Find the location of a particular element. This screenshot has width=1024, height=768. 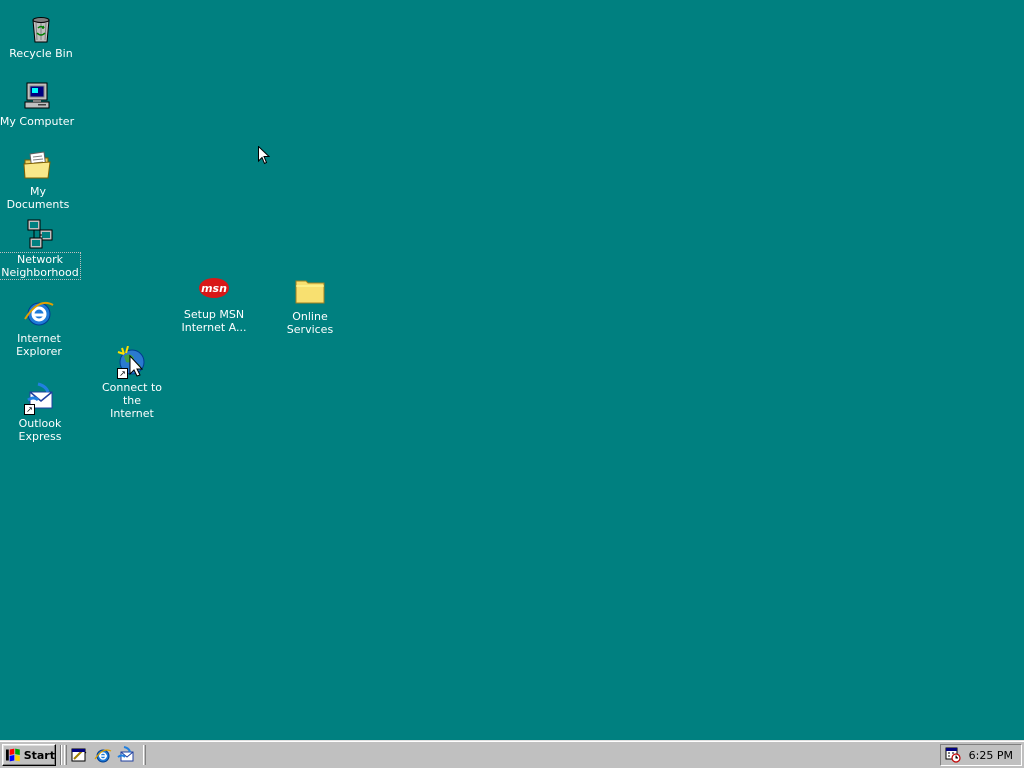

desktop-icon-network-neighborhood: Network Neighborhood is located at coordinates (40, 249).